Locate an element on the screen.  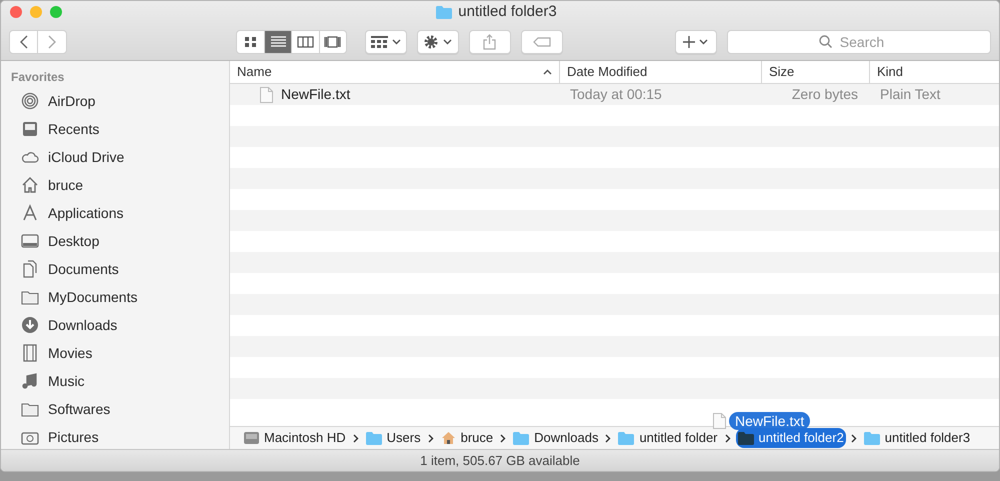
sidebar-item: Movies is located at coordinates (115, 353).